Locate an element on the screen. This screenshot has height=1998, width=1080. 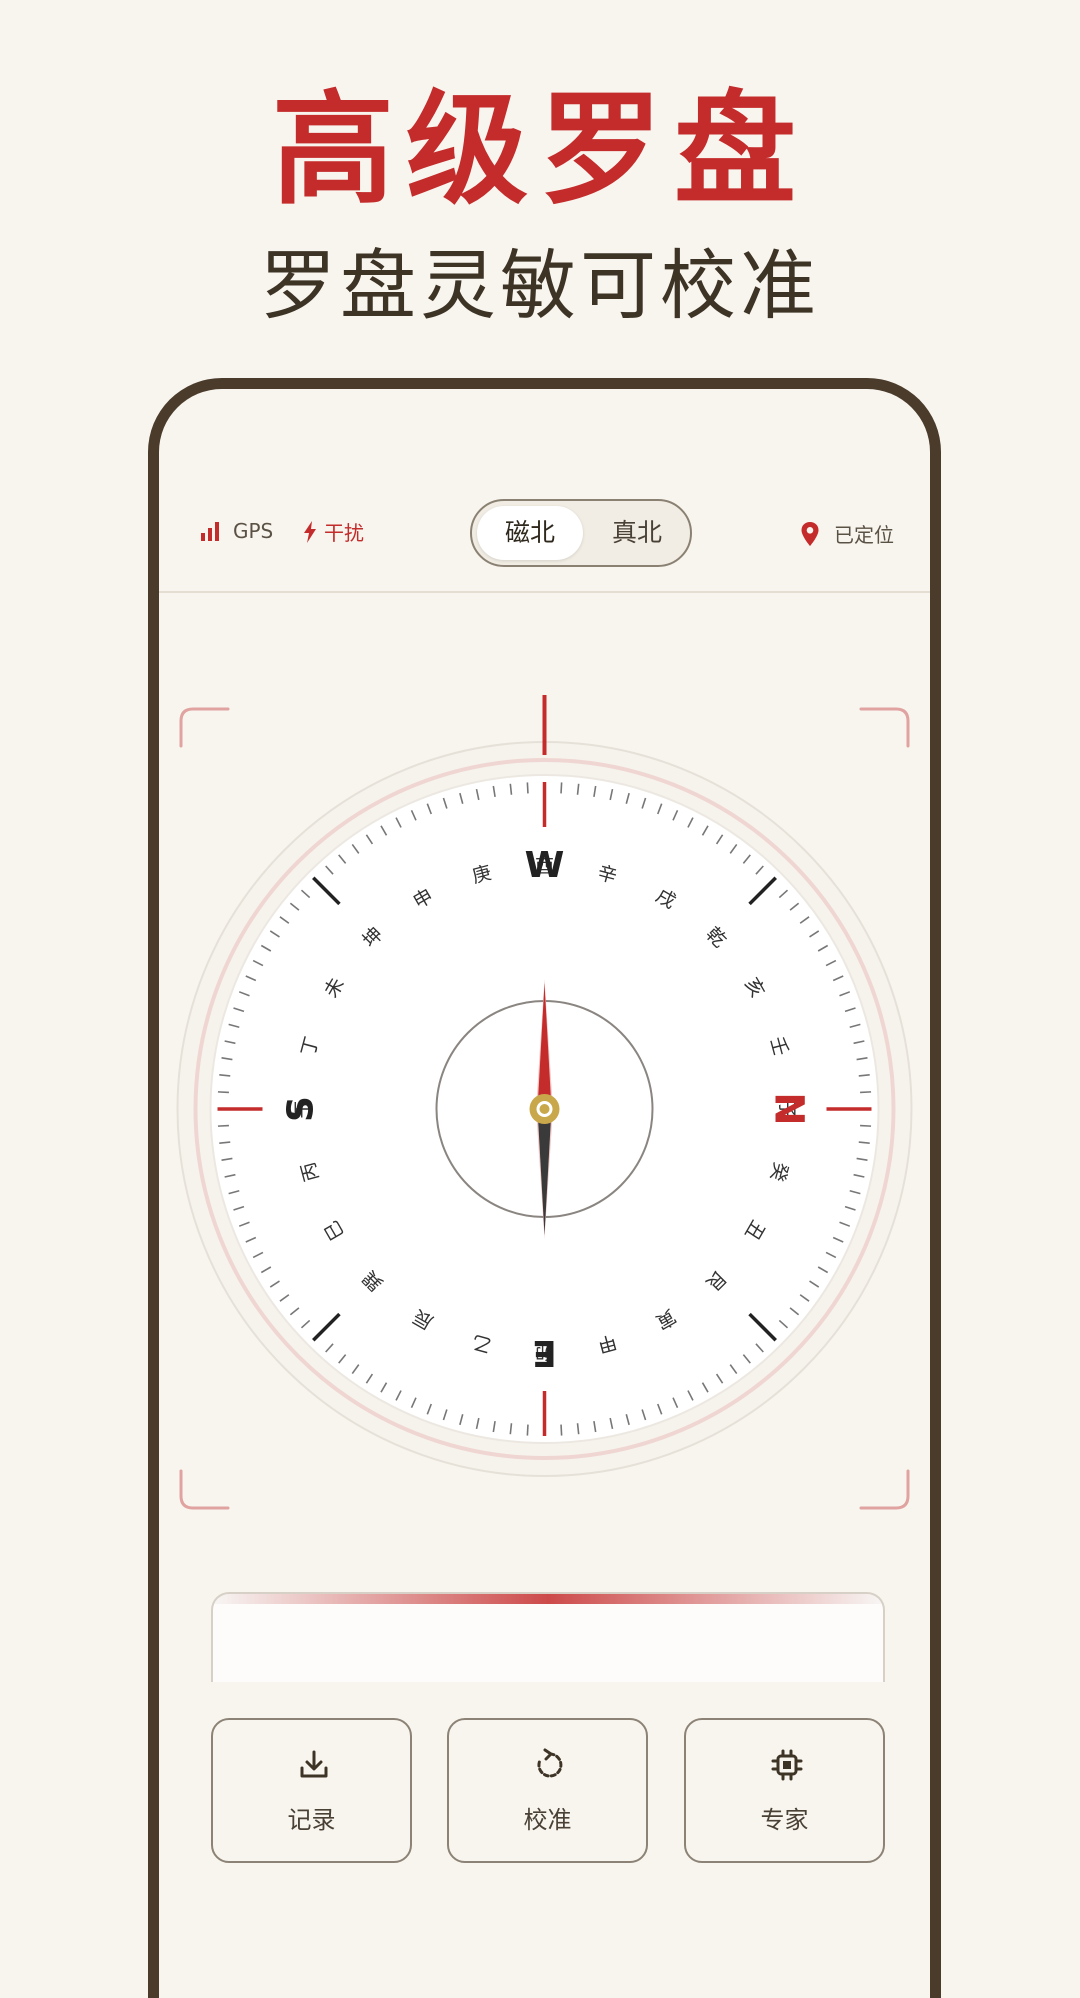
record-button: 记录 is located at coordinates (311, 1790).